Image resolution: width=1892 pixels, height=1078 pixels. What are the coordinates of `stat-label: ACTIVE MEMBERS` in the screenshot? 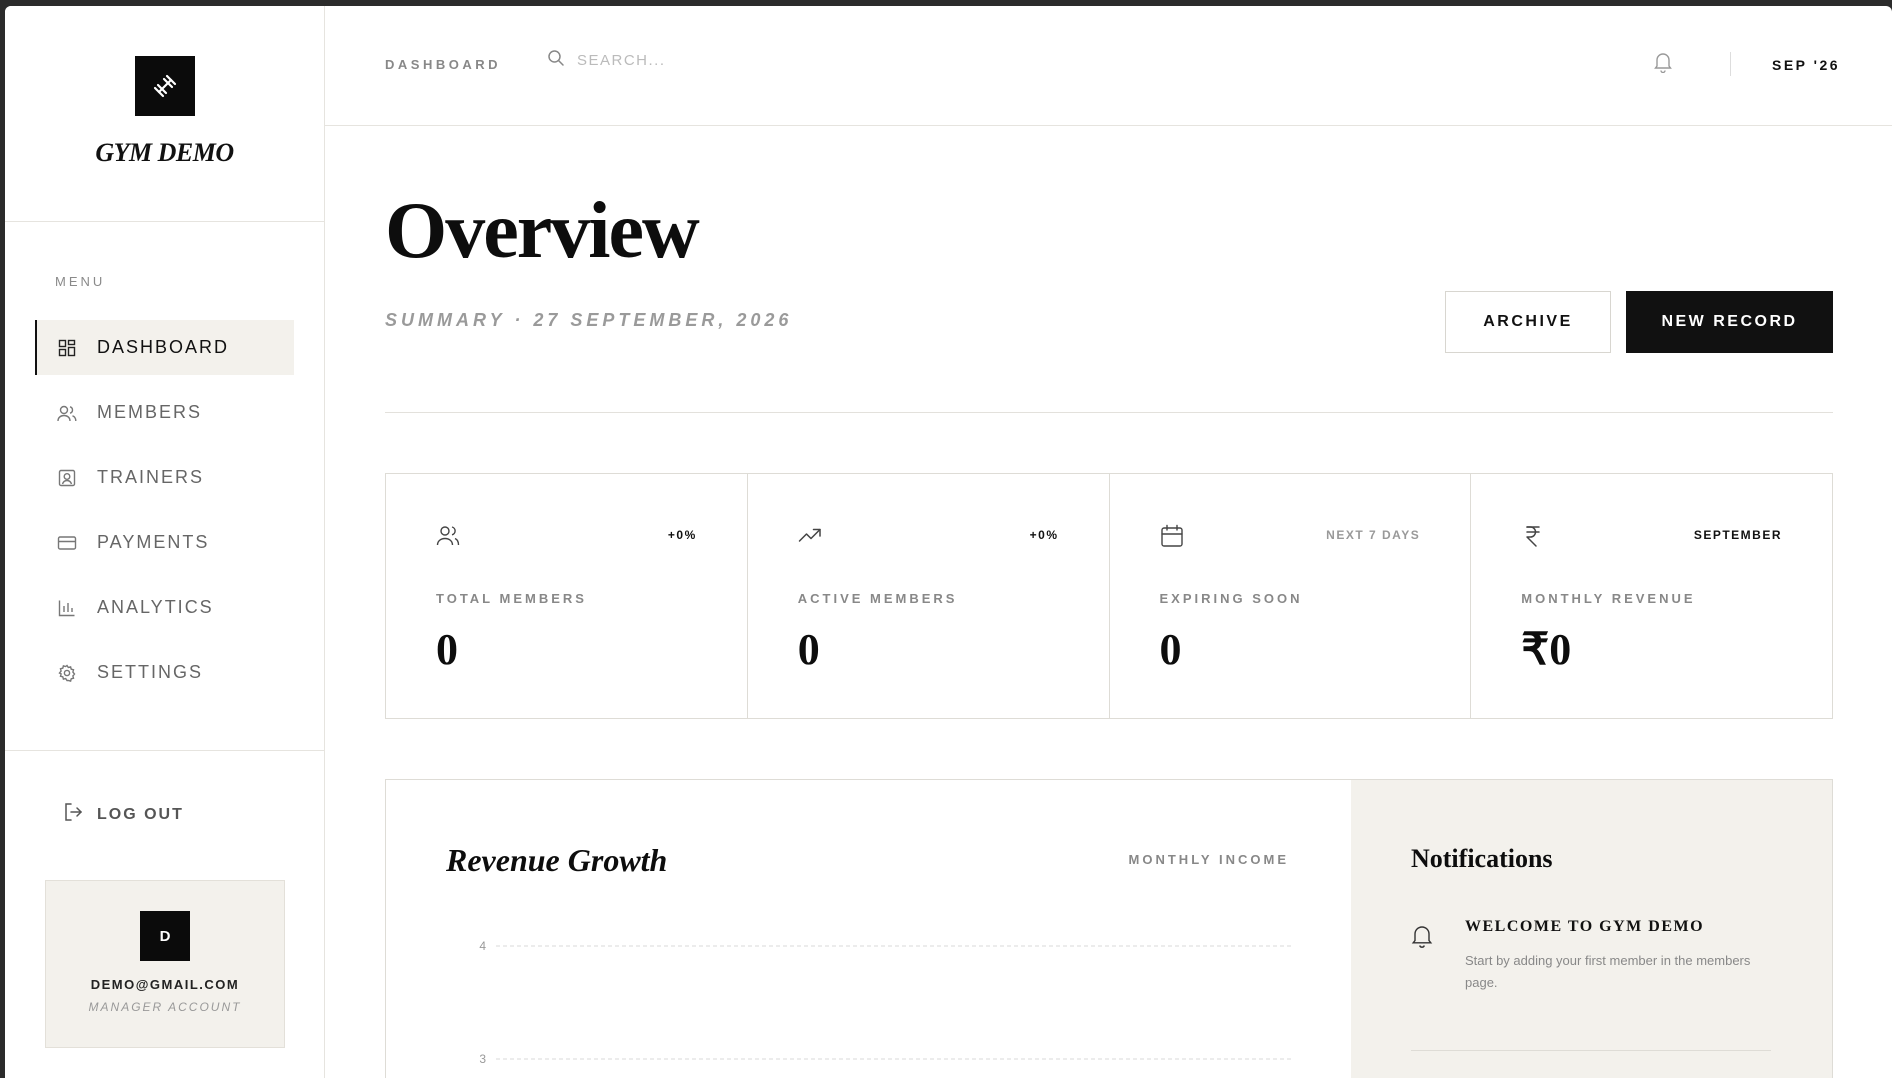 It's located at (877, 598).